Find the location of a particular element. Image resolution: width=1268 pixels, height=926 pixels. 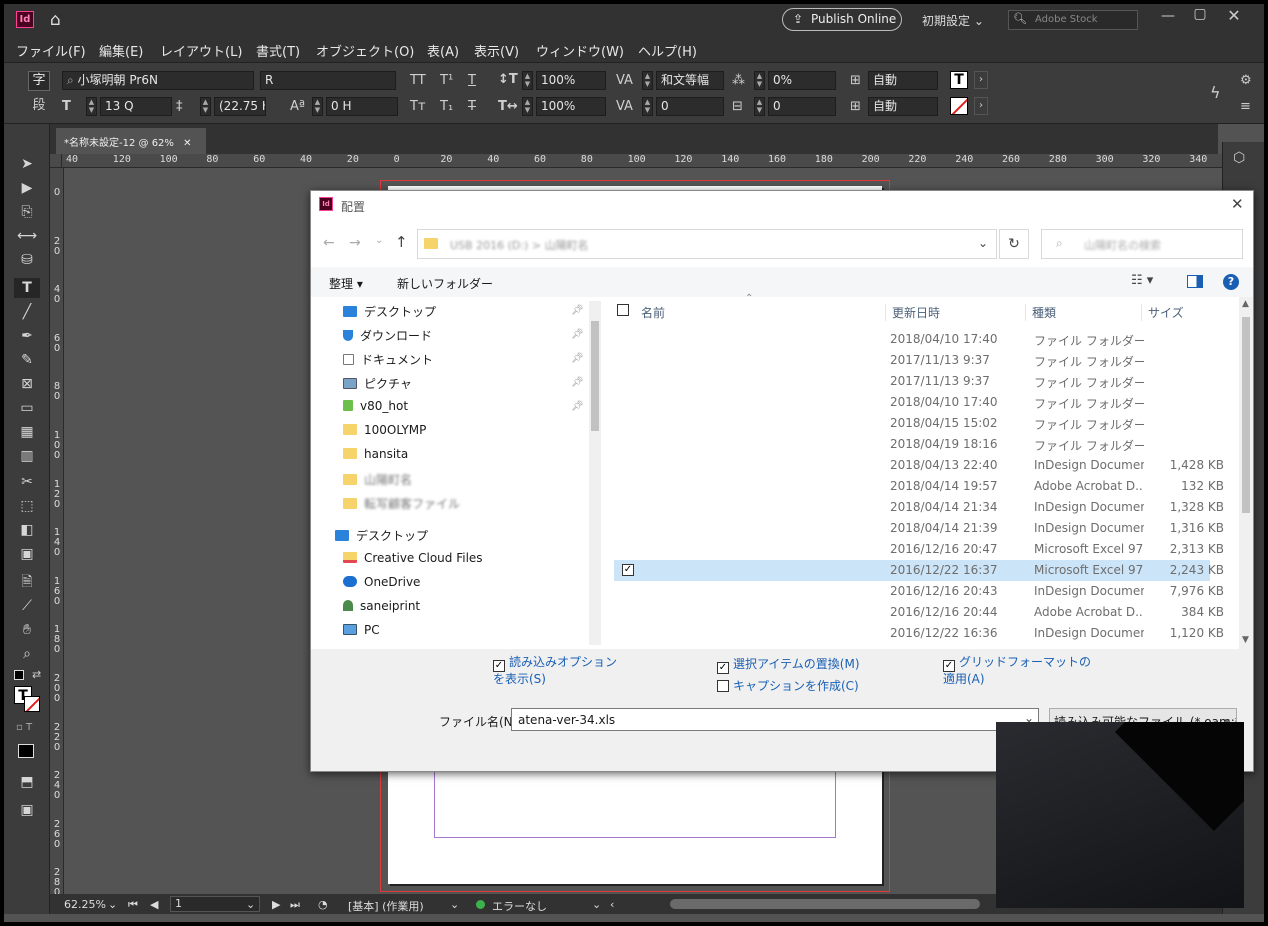

zoom-dropdown-icon: ⌄ is located at coordinates (112, 904).